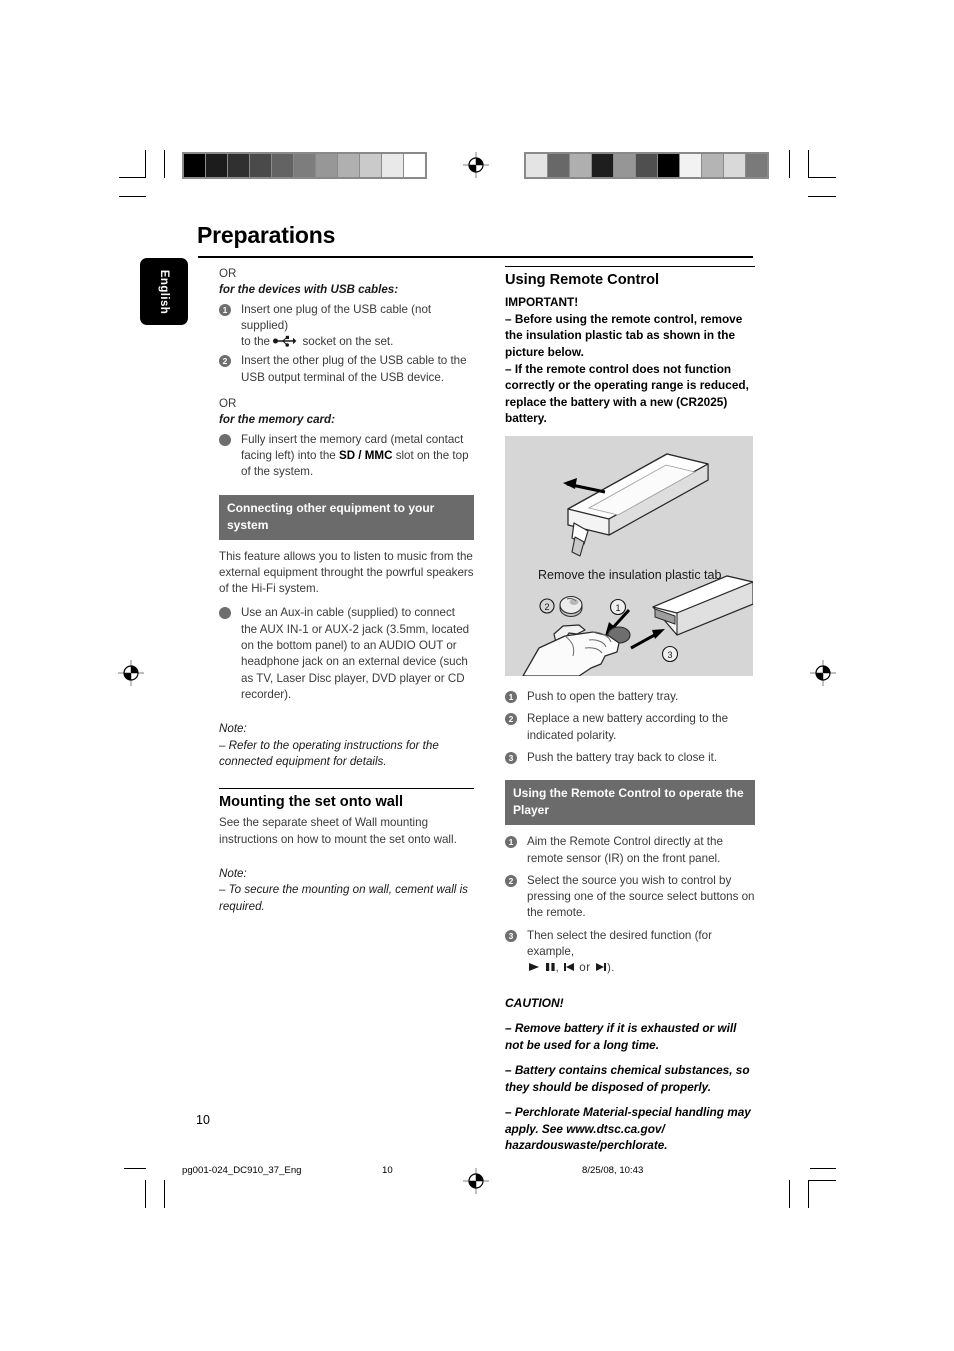  What do you see at coordinates (135, 1168) in the screenshot?
I see `footer-rule-left` at bounding box center [135, 1168].